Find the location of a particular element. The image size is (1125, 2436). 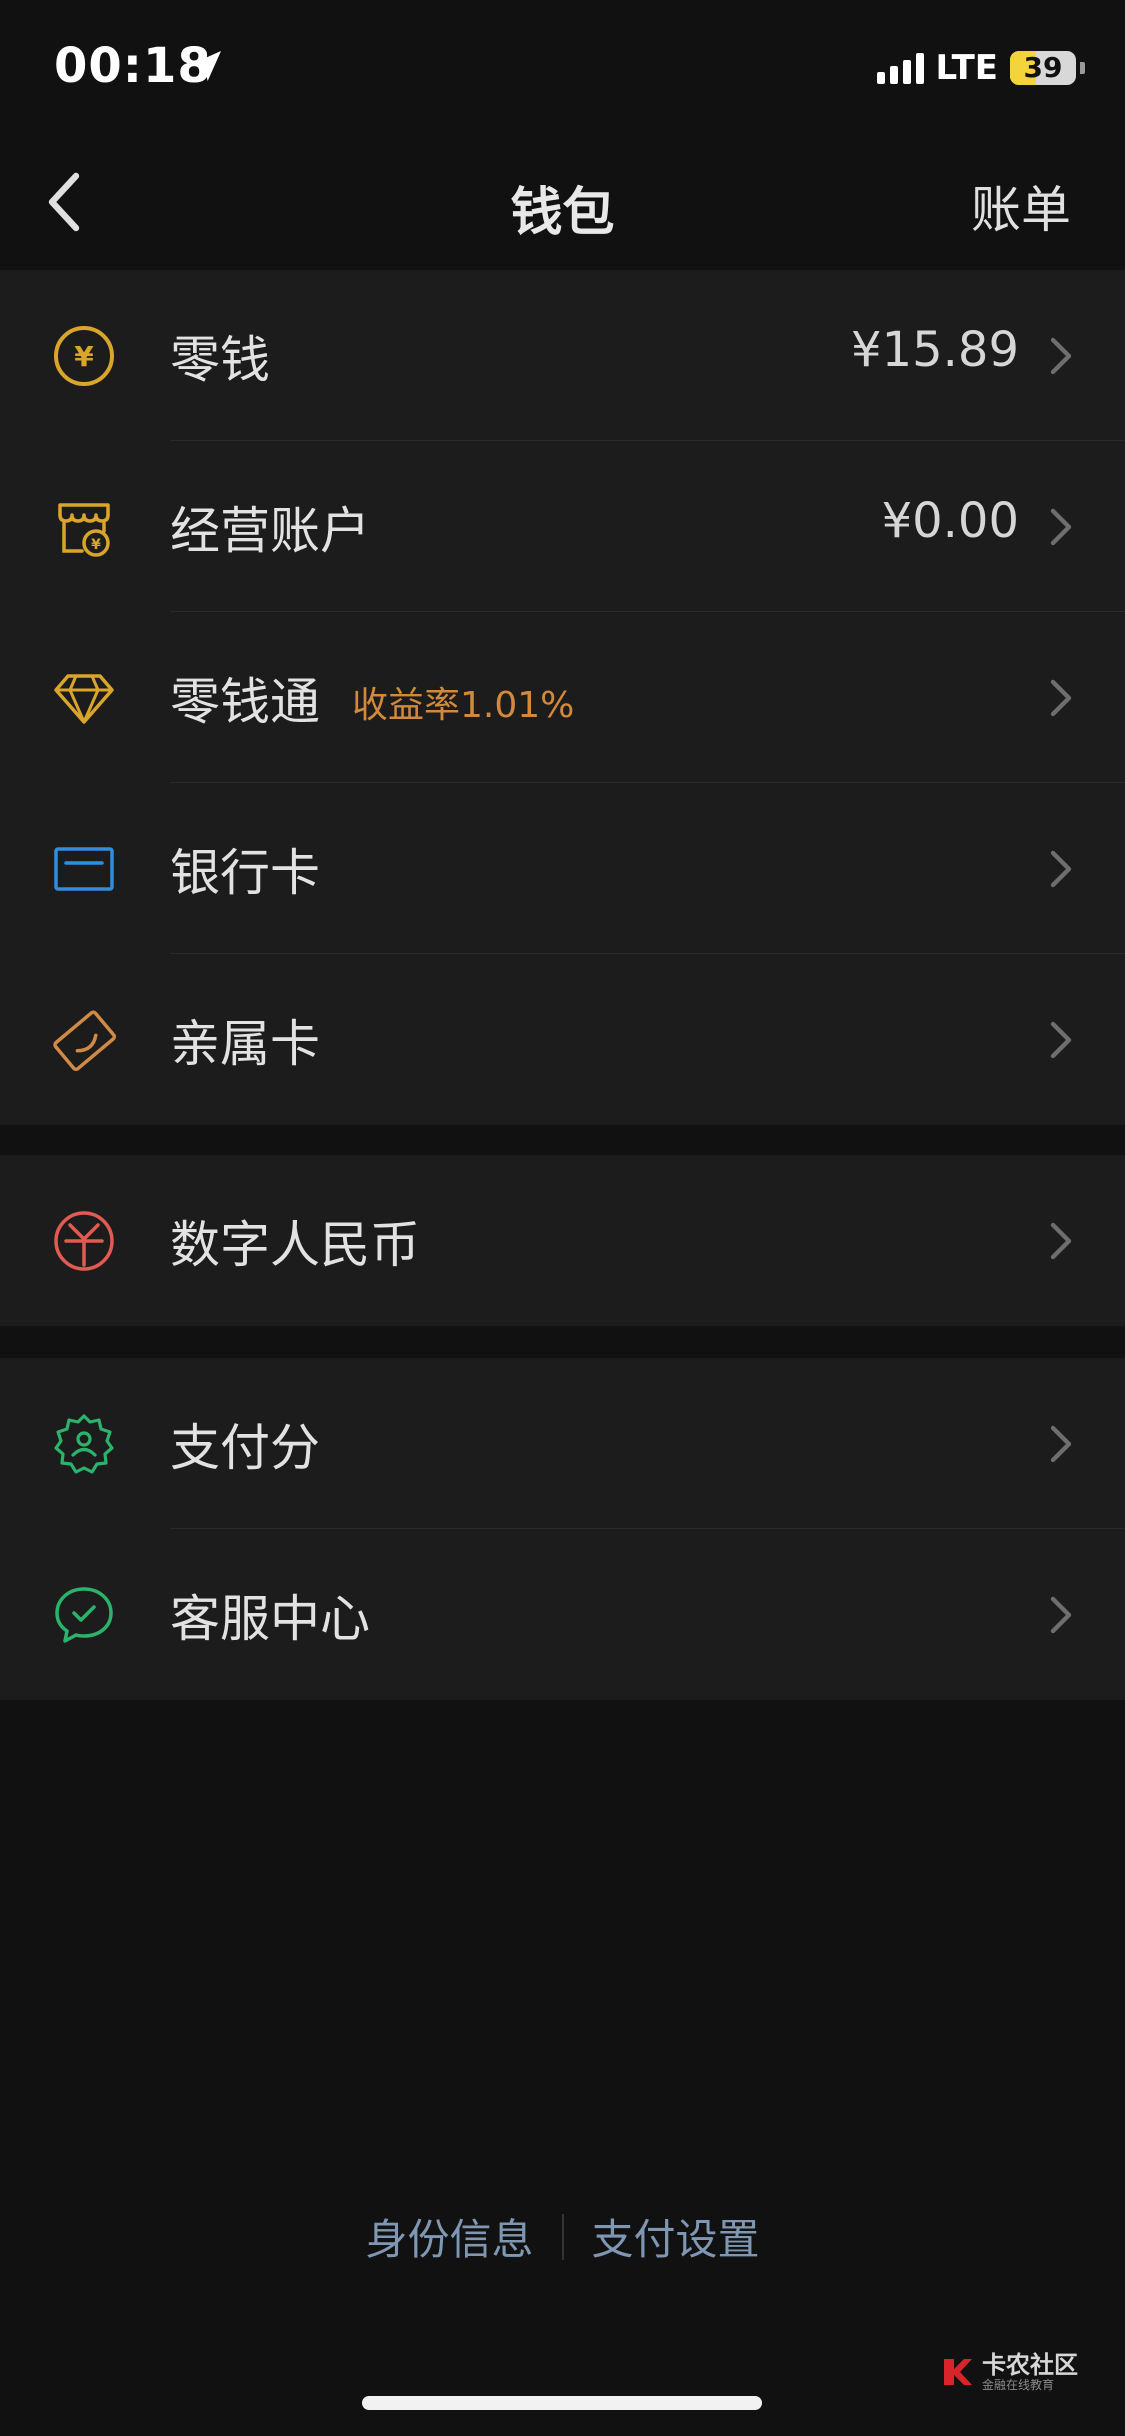

bank-card-icon is located at coordinates (84, 869).